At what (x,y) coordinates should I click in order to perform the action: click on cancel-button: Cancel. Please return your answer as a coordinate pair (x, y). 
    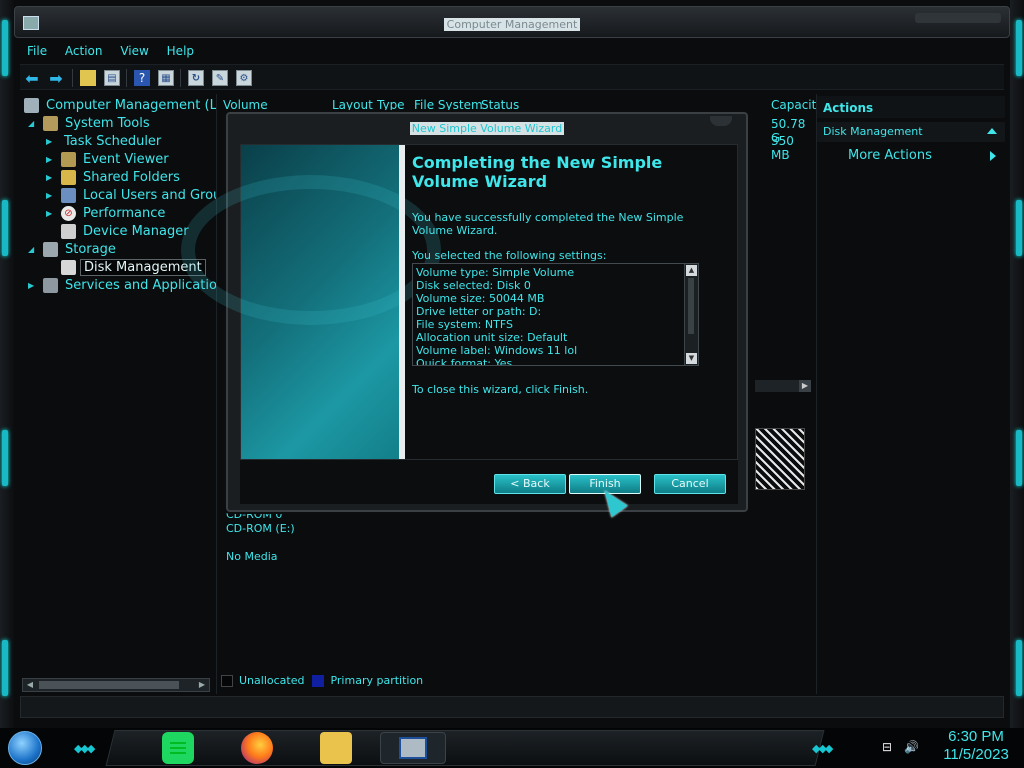
    Looking at the image, I should click on (690, 484).